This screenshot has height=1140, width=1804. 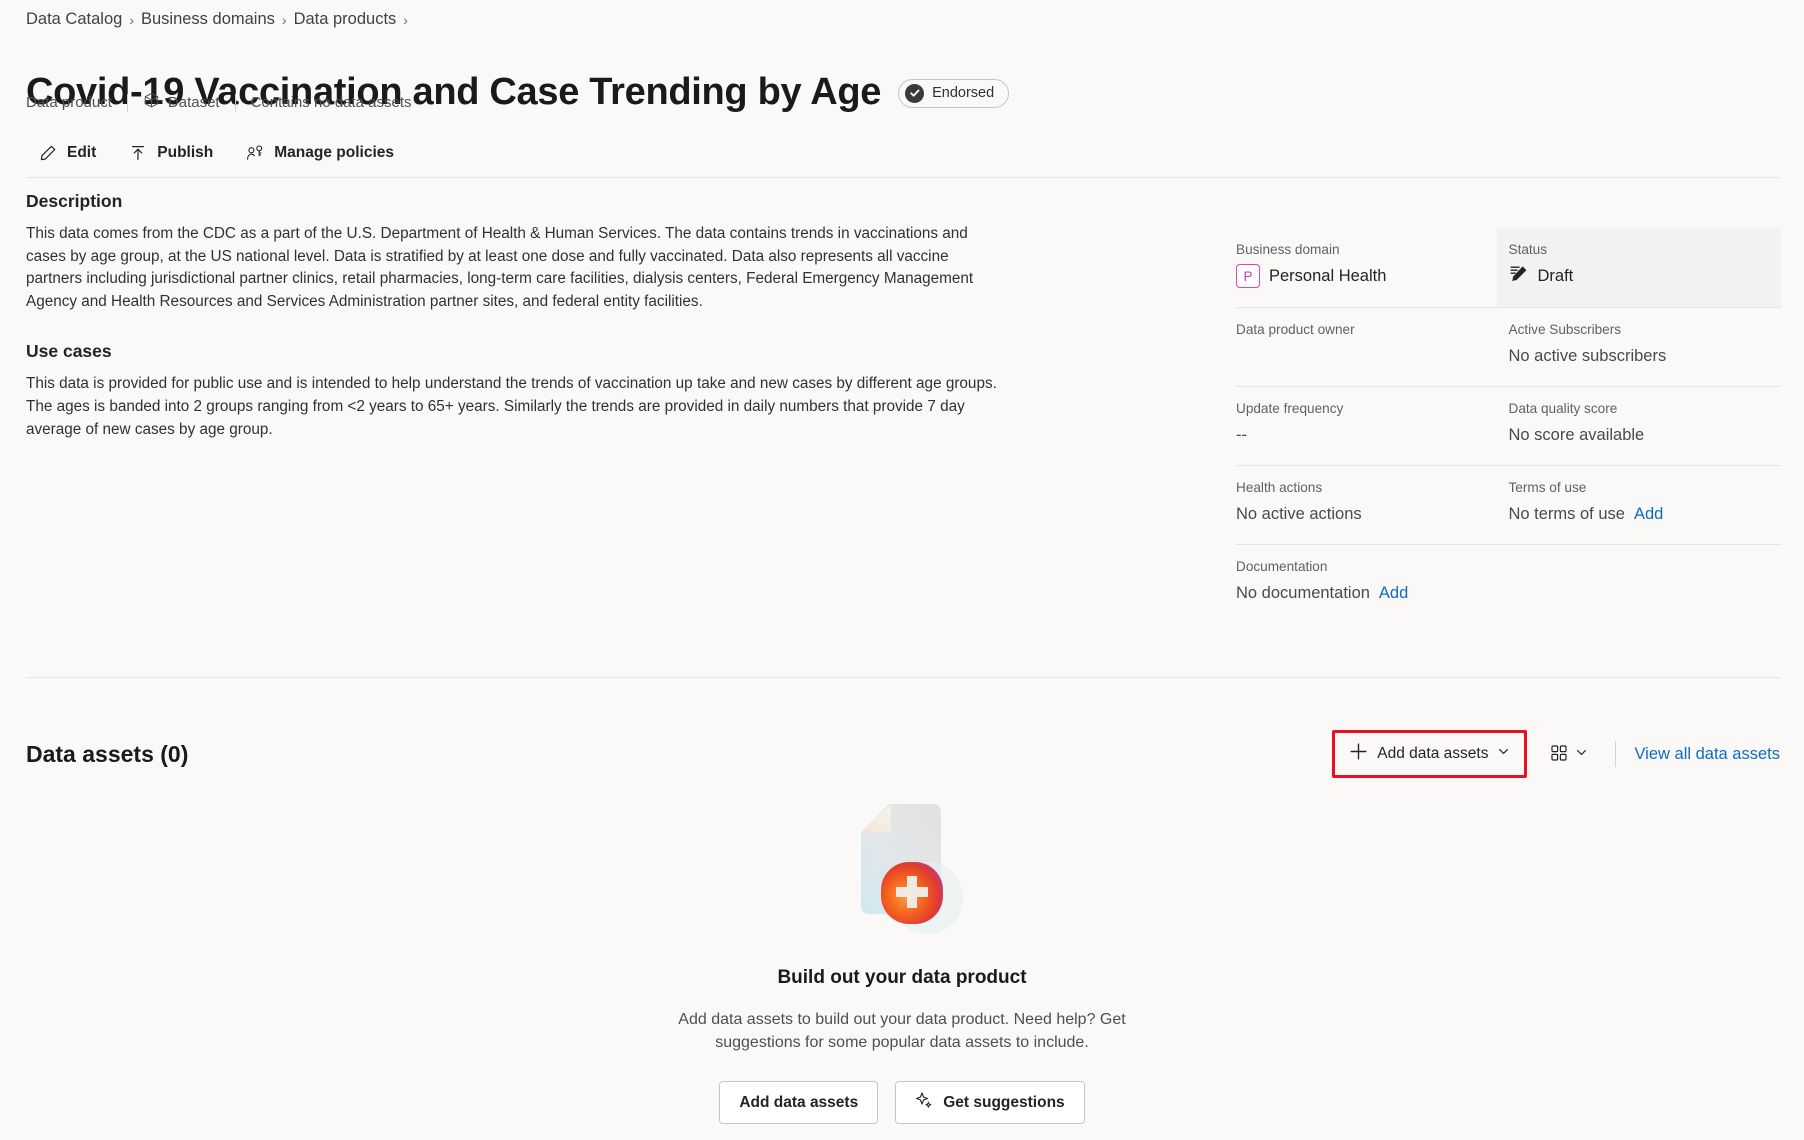 I want to click on metadata-field-documentation: Documentation No documentation Add, so click(x=1372, y=584).